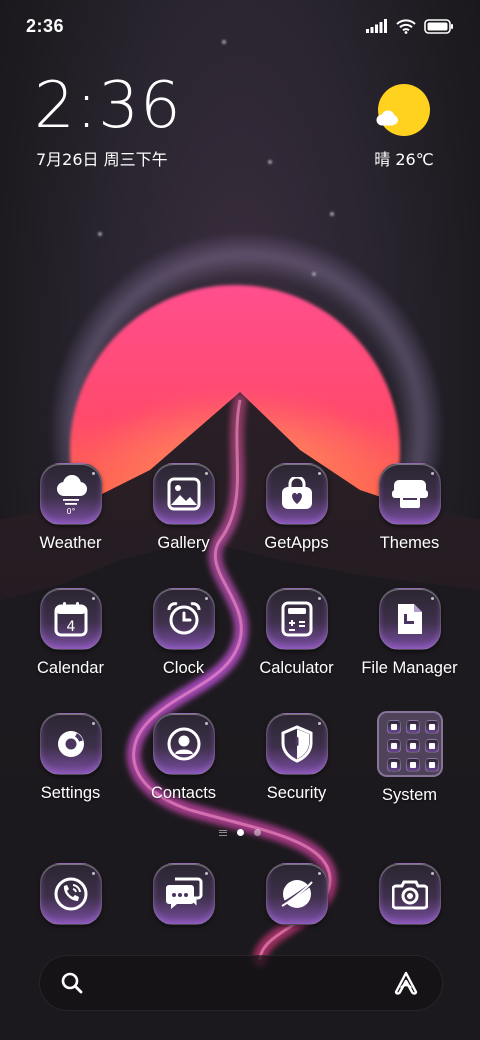 This screenshot has height=1040, width=480. I want to click on dock-phone, so click(70, 894).